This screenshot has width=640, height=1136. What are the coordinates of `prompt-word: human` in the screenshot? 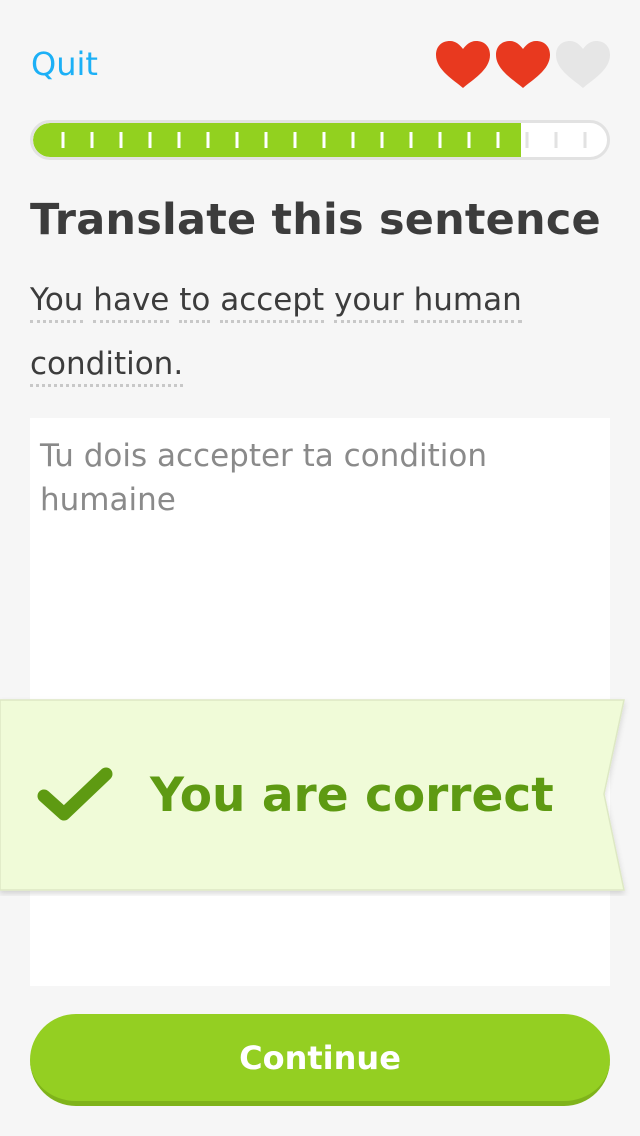 It's located at (467, 302).